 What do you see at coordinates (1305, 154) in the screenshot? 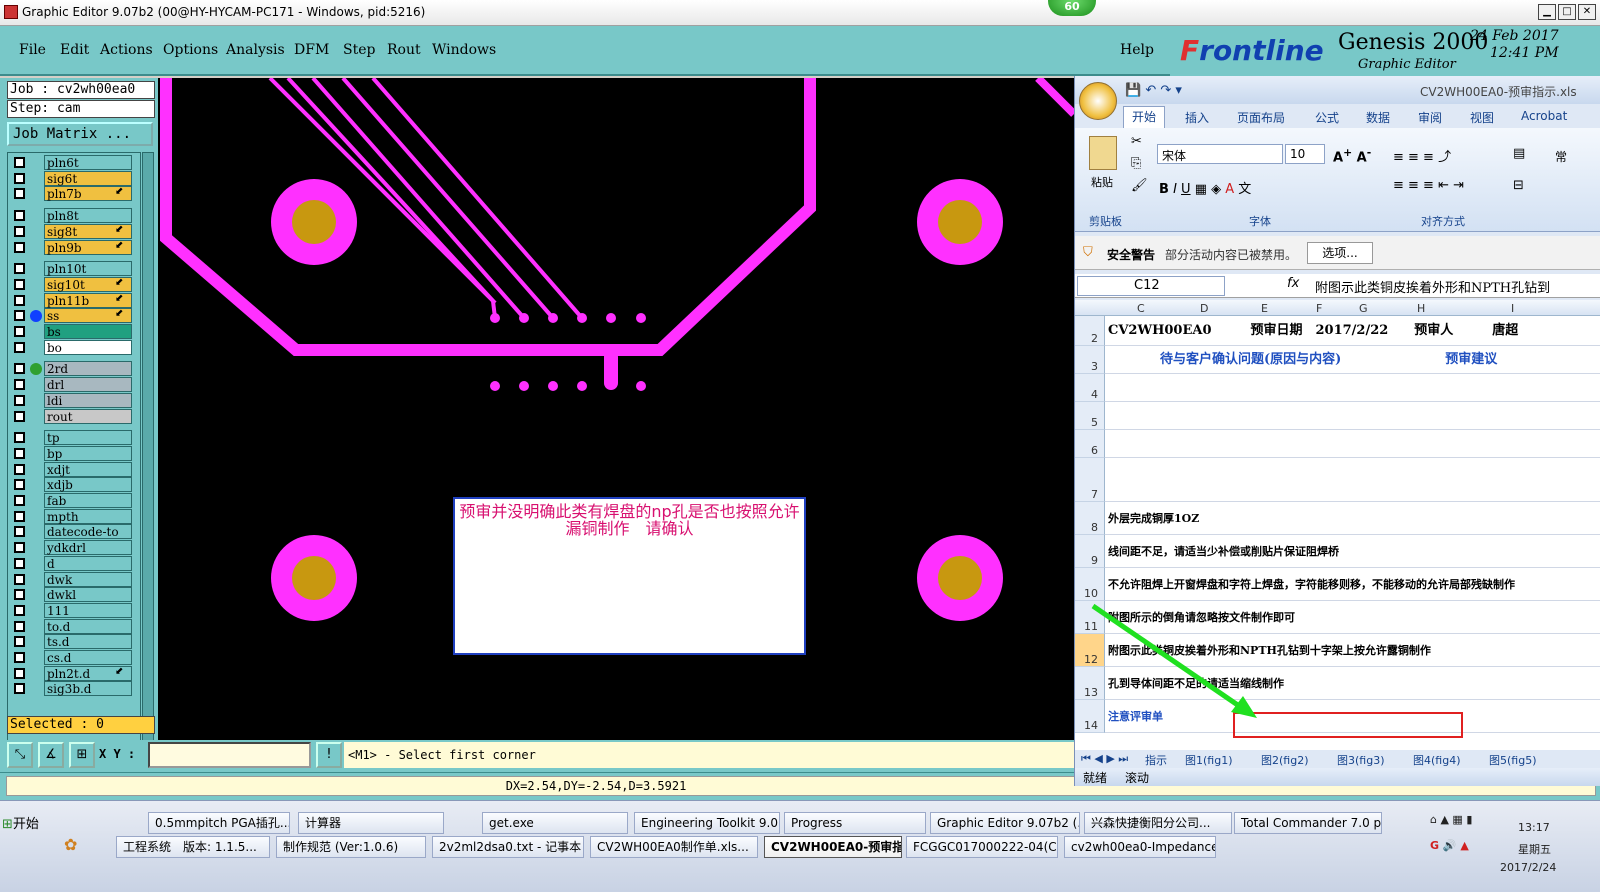
I see `font-size-select: 10` at bounding box center [1305, 154].